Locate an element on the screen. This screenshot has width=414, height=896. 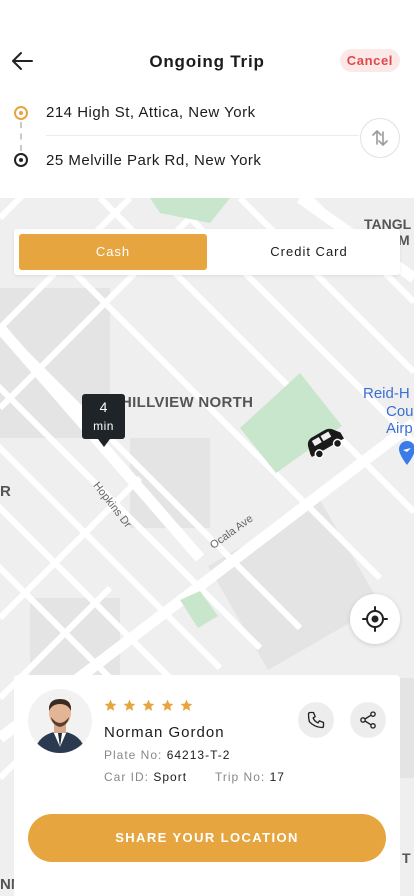
map-label-left-edge: R is located at coordinates (5, 491).